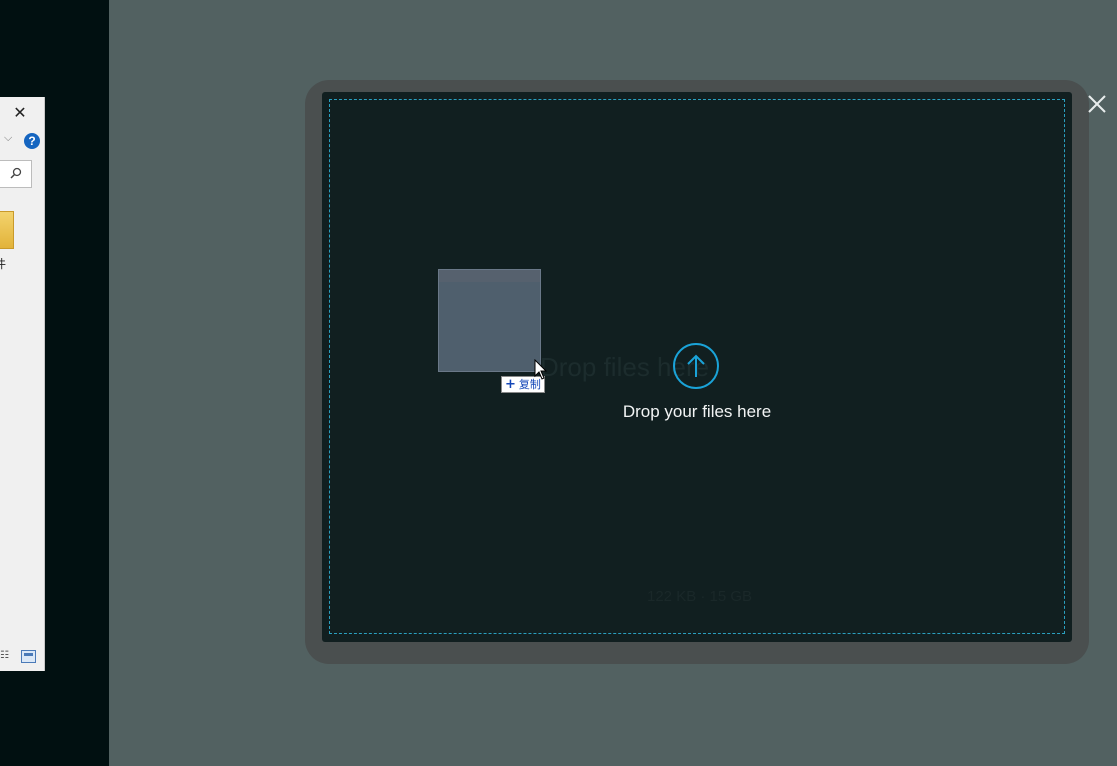 Image resolution: width=1117 pixels, height=766 pixels. Describe the element at coordinates (541, 369) in the screenshot. I see `mouse-cursor-icon` at that location.